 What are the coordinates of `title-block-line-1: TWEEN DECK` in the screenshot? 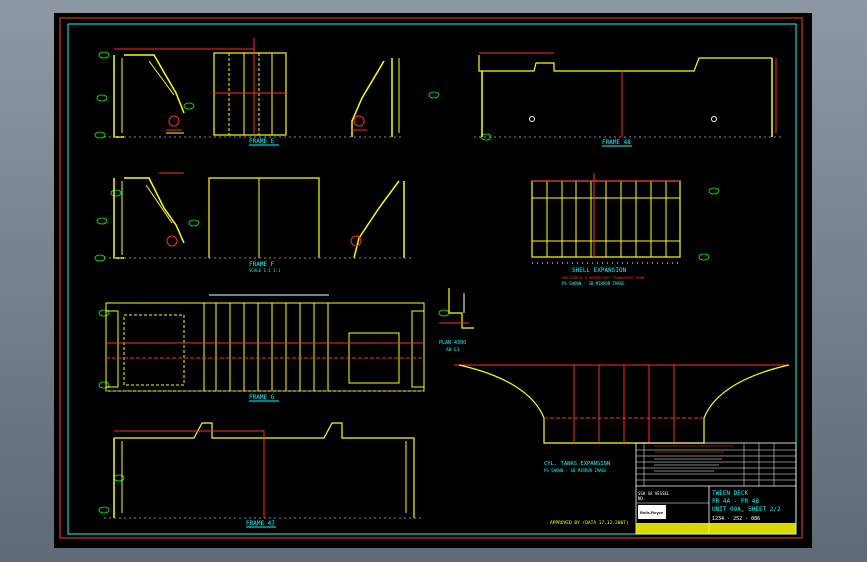 It's located at (730, 493).